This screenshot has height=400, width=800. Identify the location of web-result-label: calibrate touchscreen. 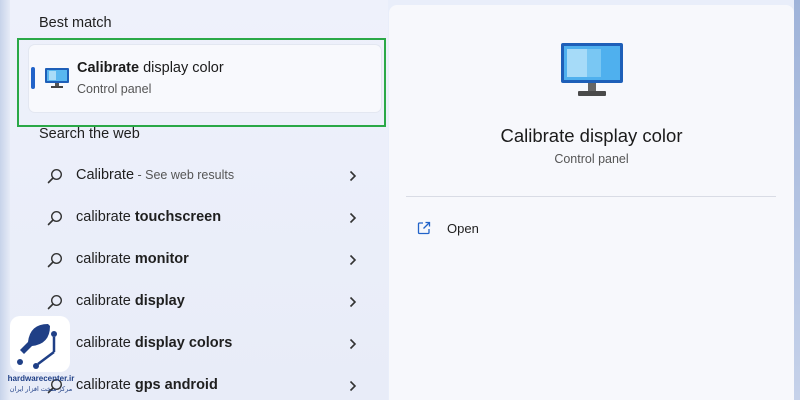
(149, 217).